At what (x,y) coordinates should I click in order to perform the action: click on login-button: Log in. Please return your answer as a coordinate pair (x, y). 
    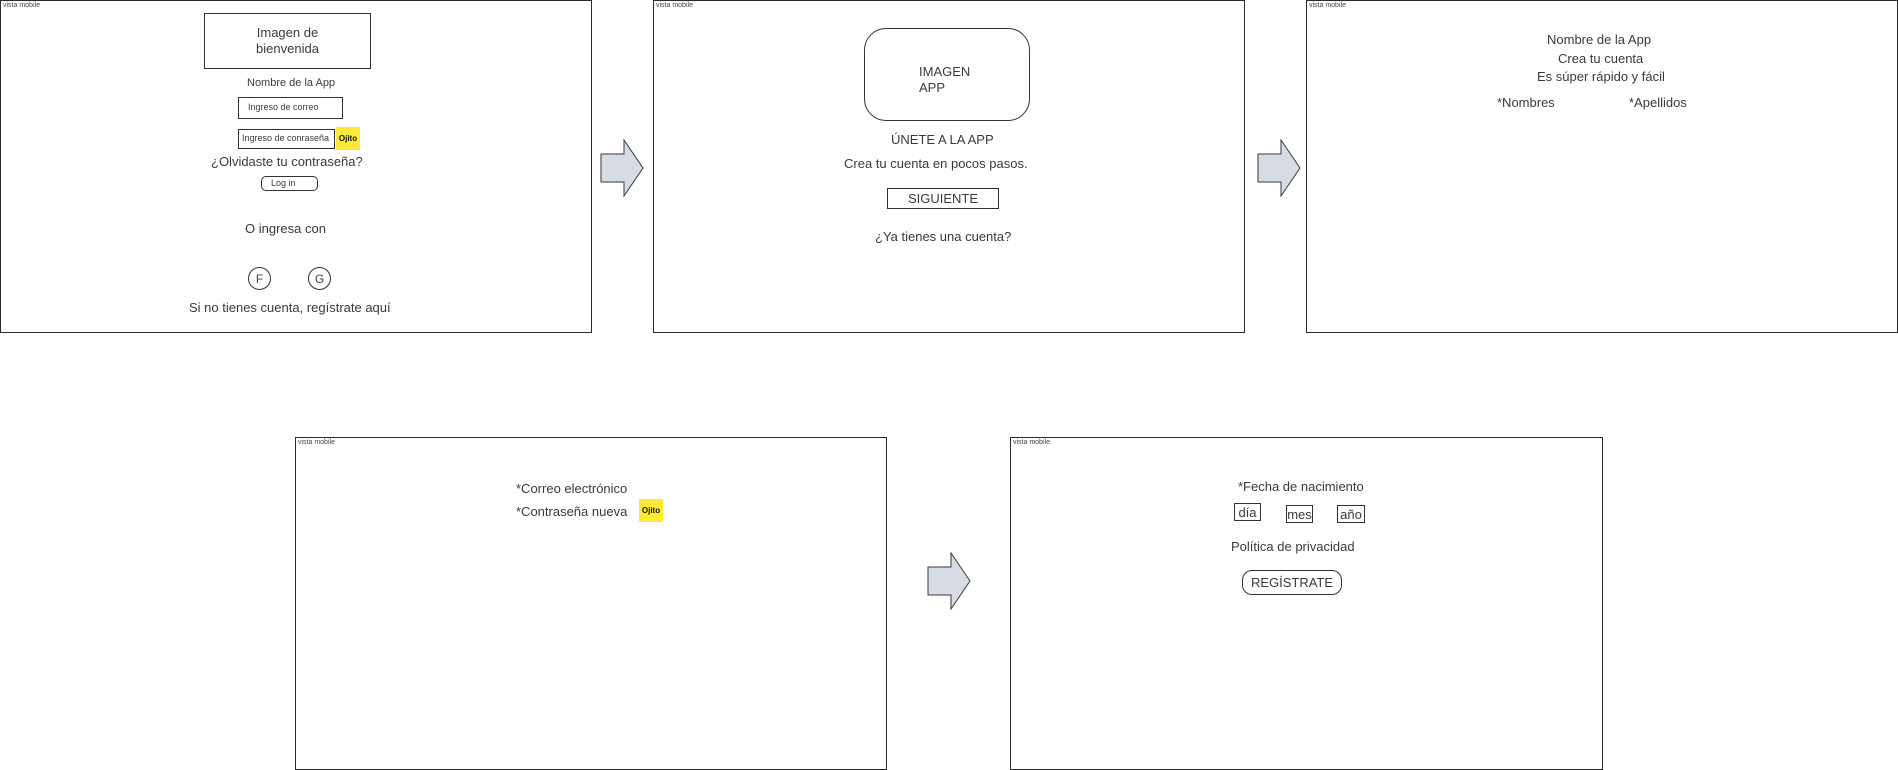
    Looking at the image, I should click on (289, 183).